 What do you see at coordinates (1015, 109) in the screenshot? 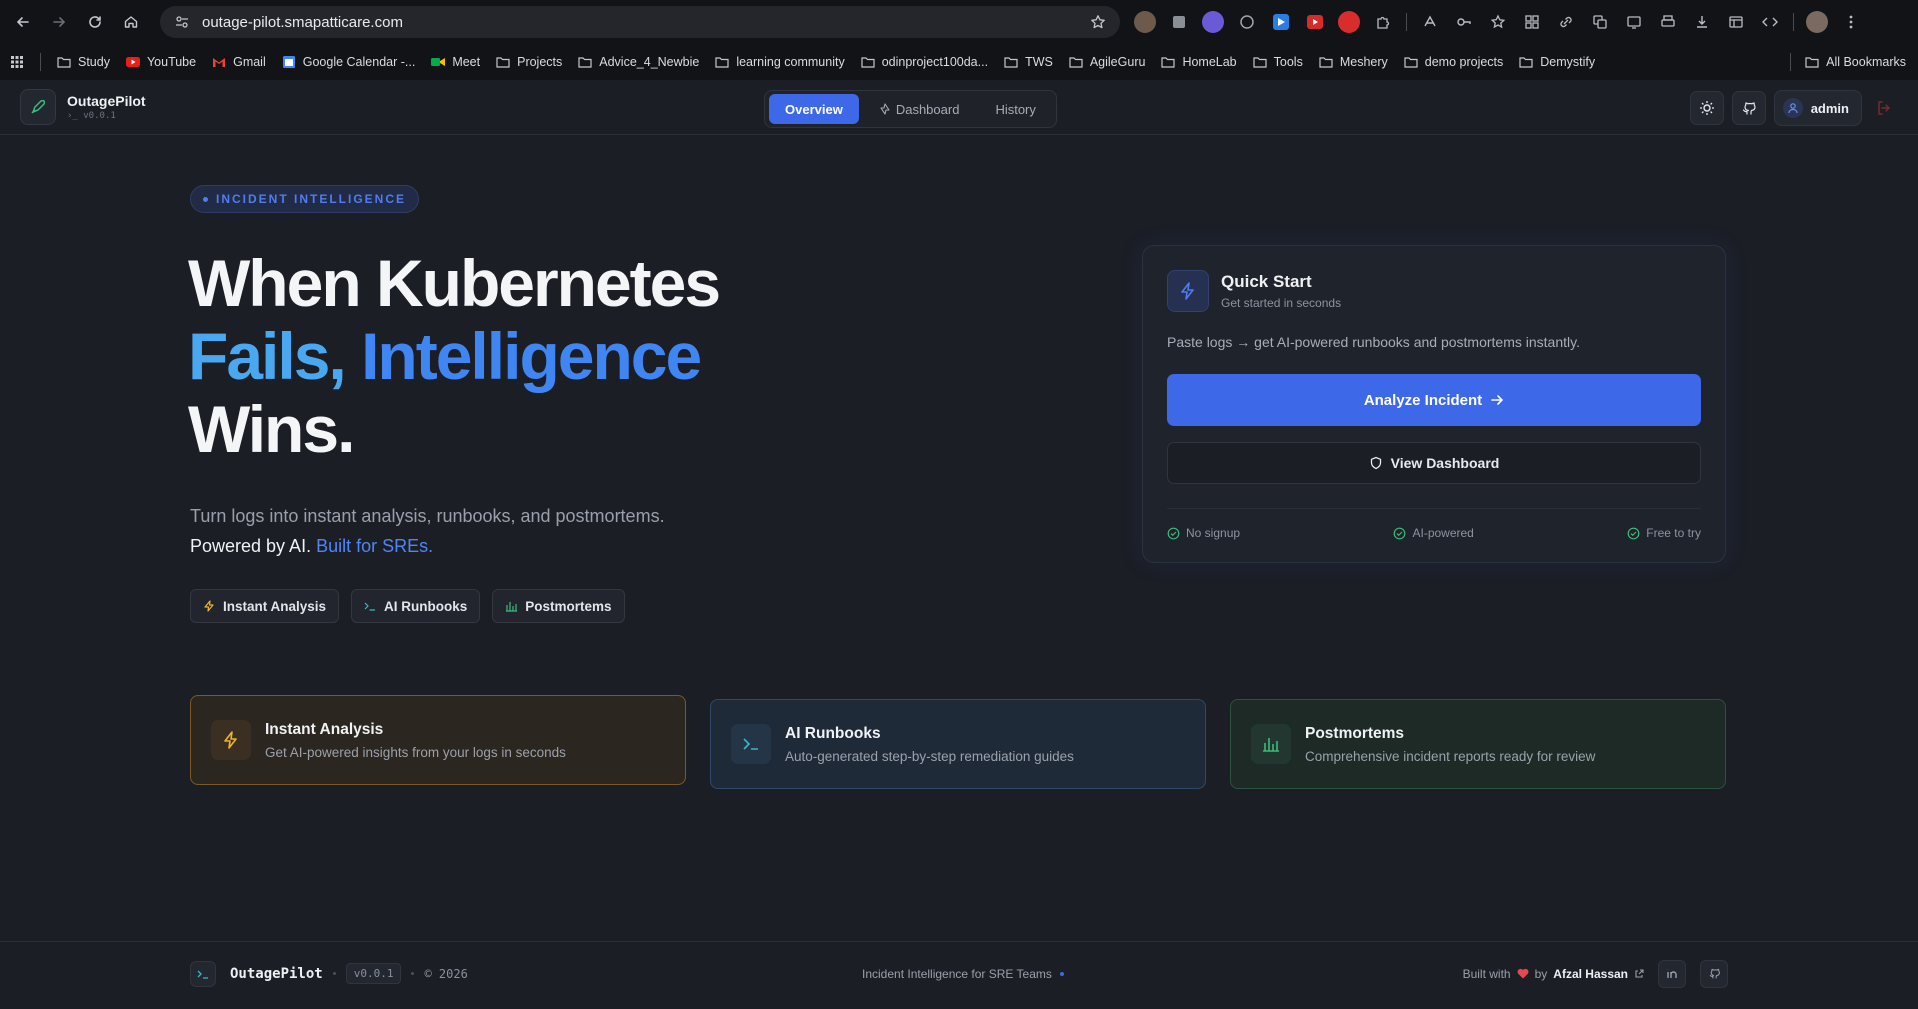
I see `tab-history: History` at bounding box center [1015, 109].